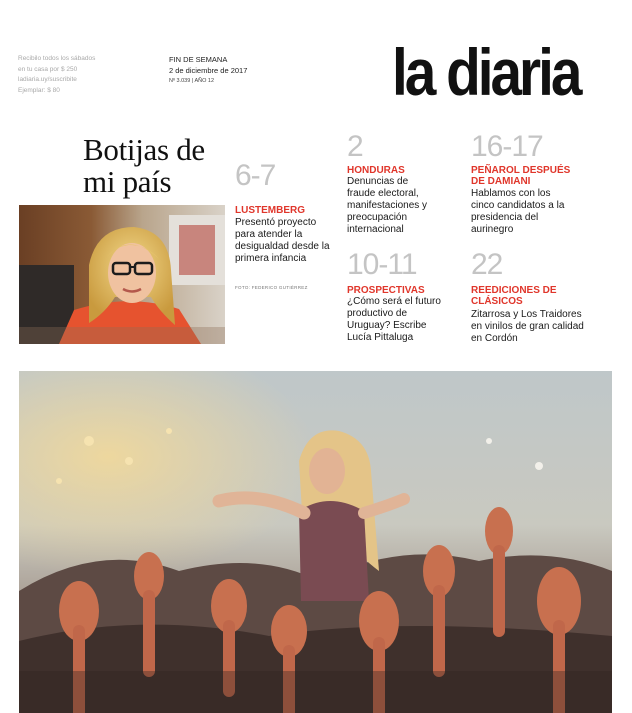  Describe the element at coordinates (255, 175) in the screenshot. I see `lead-page-number: 6-7` at that location.